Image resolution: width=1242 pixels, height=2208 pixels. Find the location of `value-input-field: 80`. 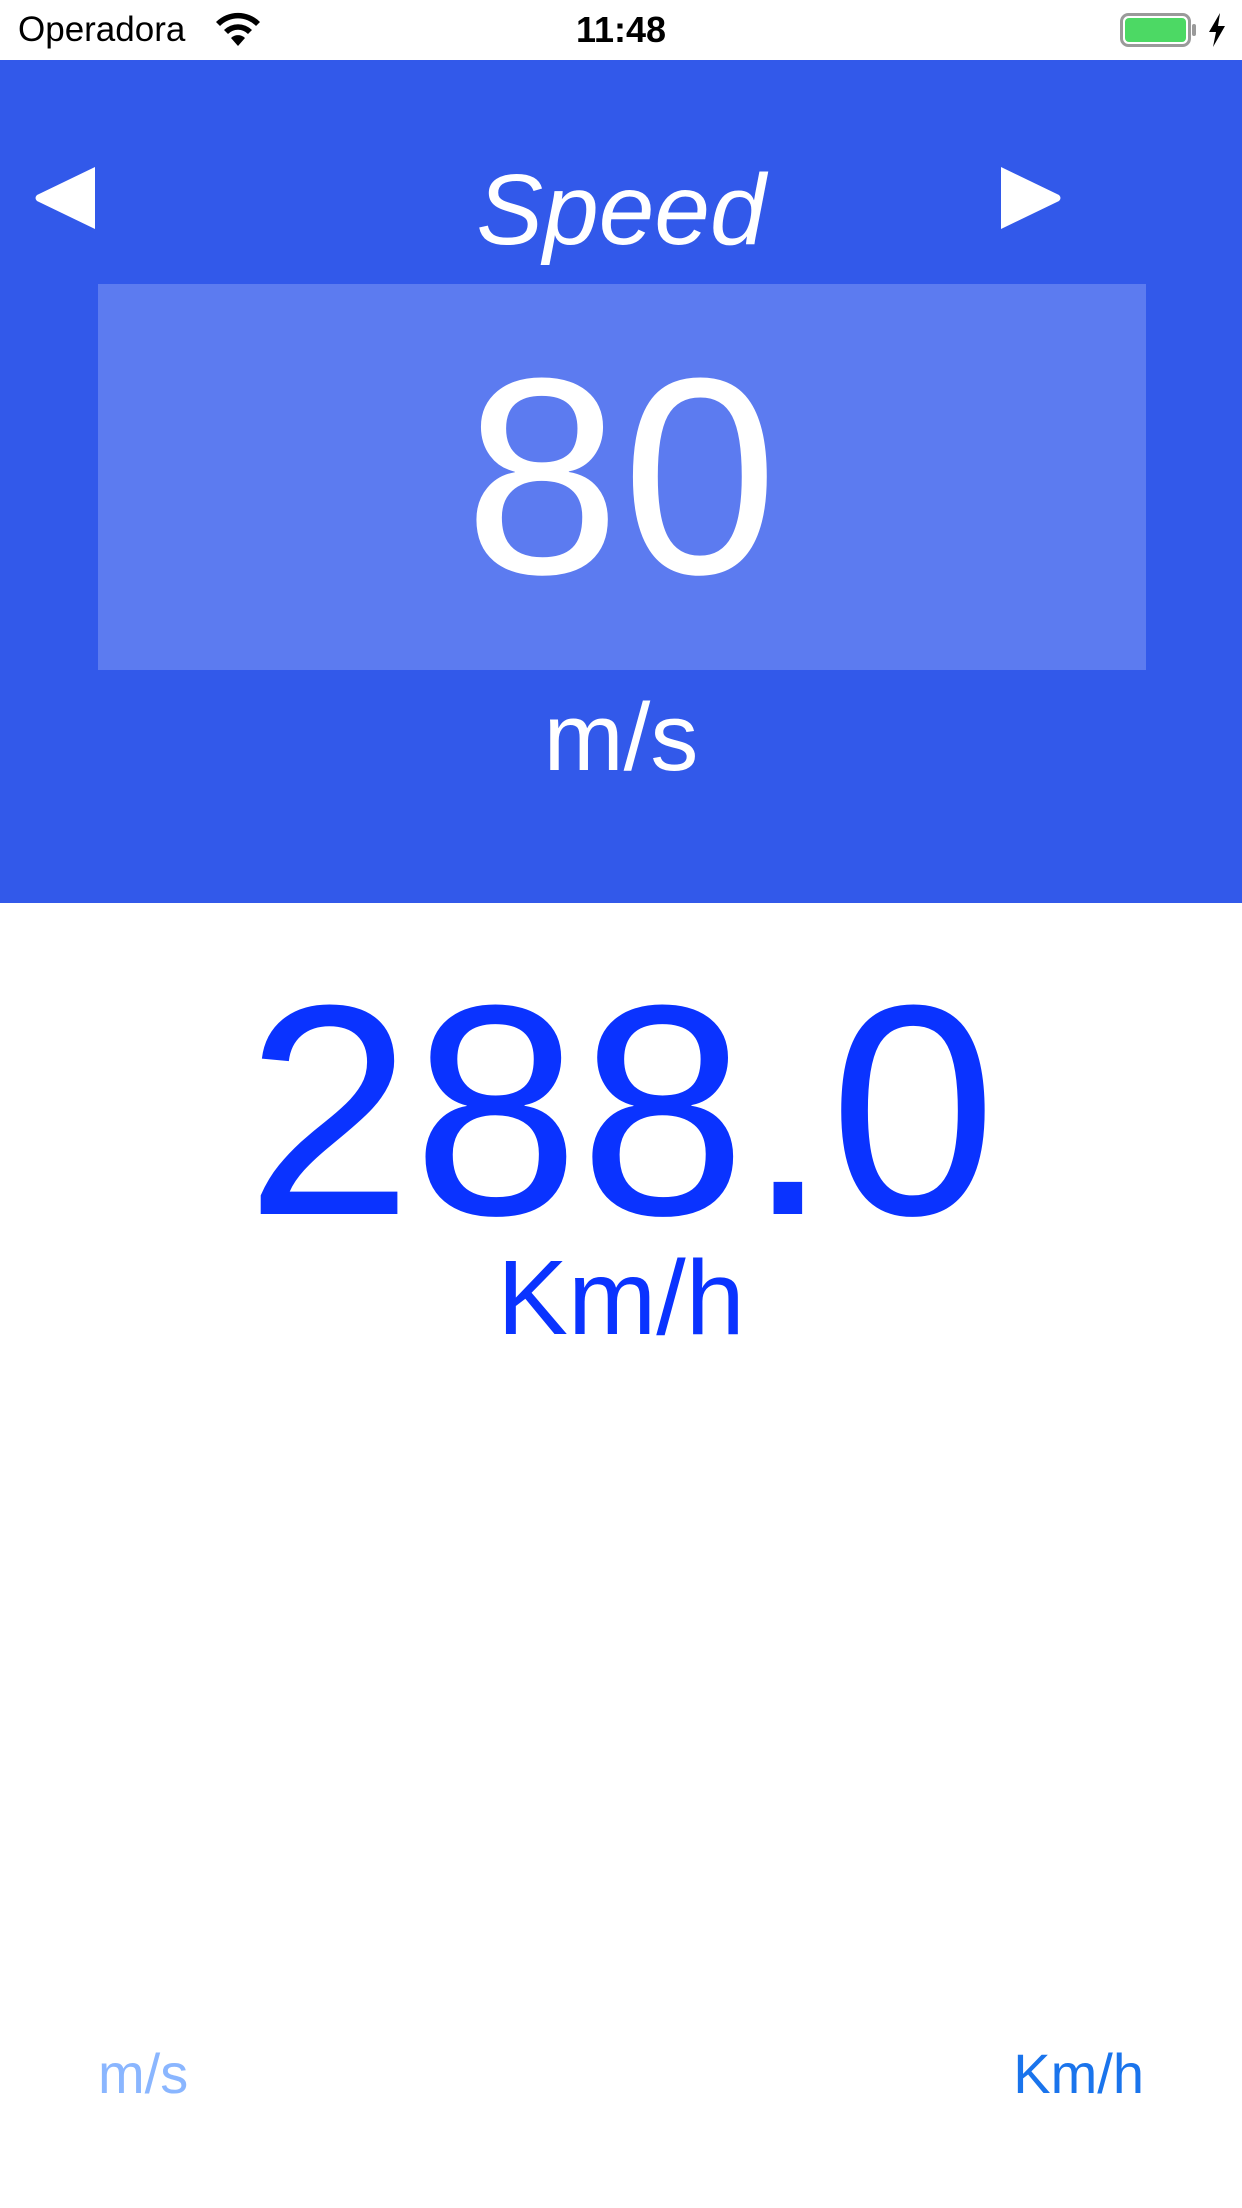

value-input-field: 80 is located at coordinates (622, 477).